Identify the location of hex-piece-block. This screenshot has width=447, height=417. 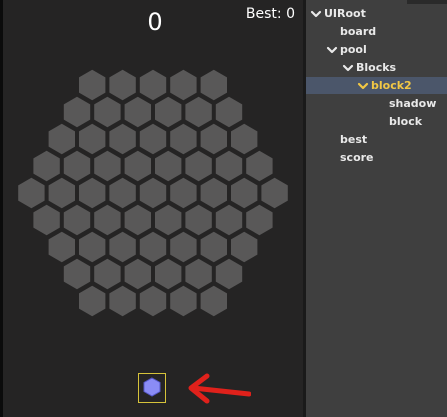
(152, 387).